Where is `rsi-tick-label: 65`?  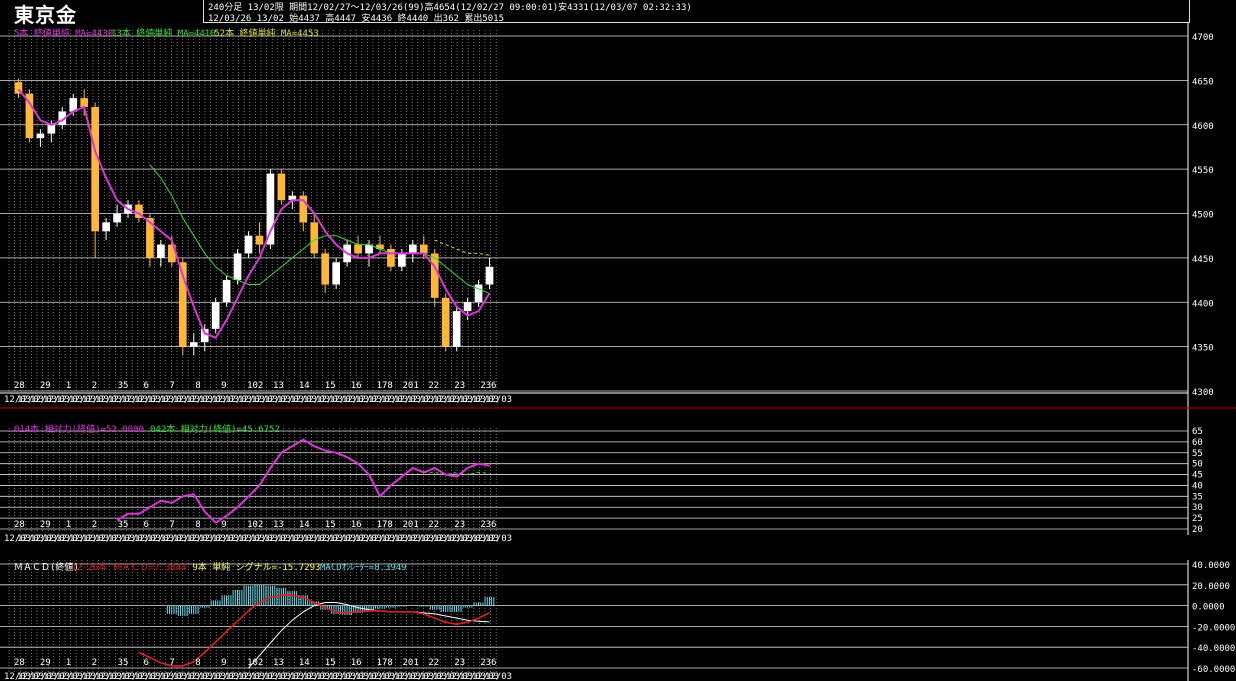
rsi-tick-label: 65 is located at coordinates (1197, 432).